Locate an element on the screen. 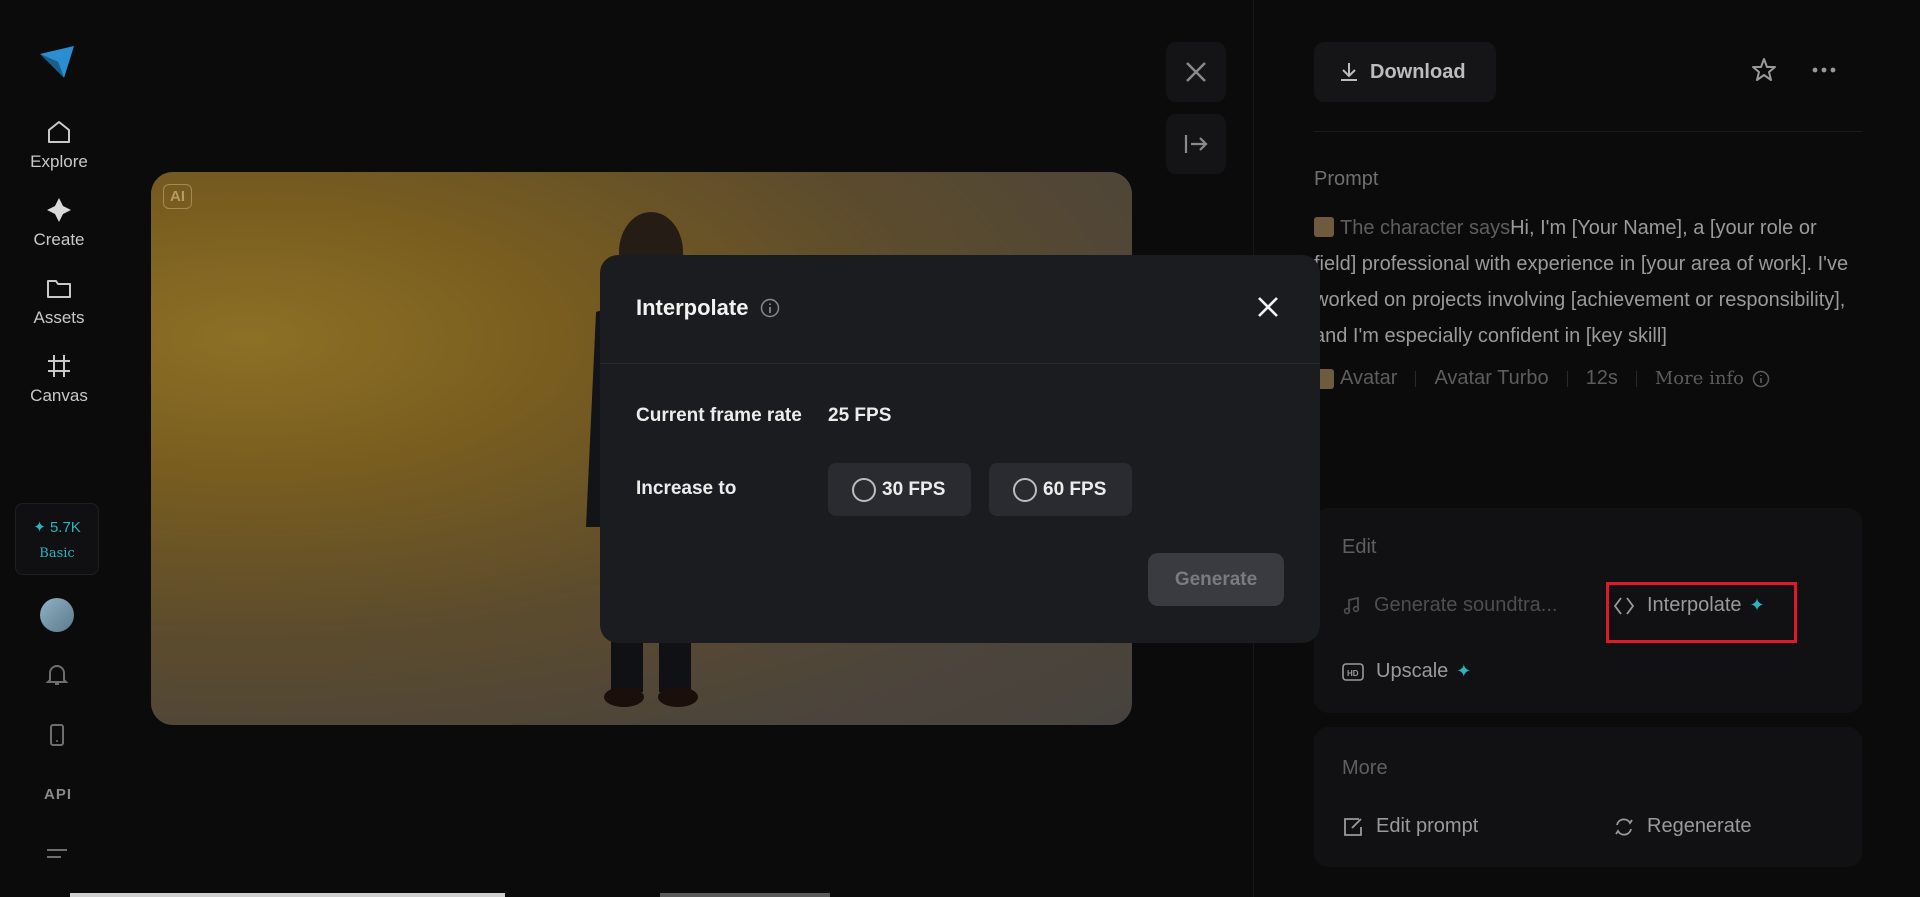 The width and height of the screenshot is (1920, 897). nav-canvas: Canvas is located at coordinates (59, 379).